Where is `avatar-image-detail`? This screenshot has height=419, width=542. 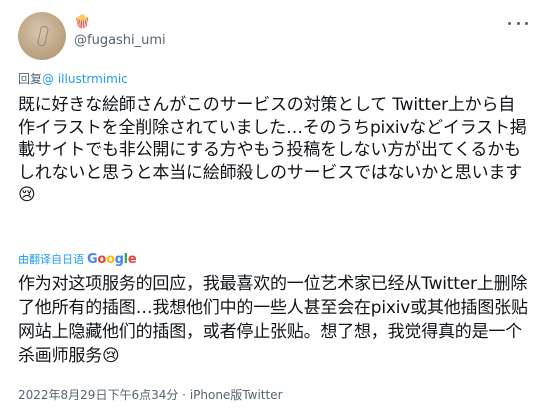 avatar-image-detail is located at coordinates (43, 36).